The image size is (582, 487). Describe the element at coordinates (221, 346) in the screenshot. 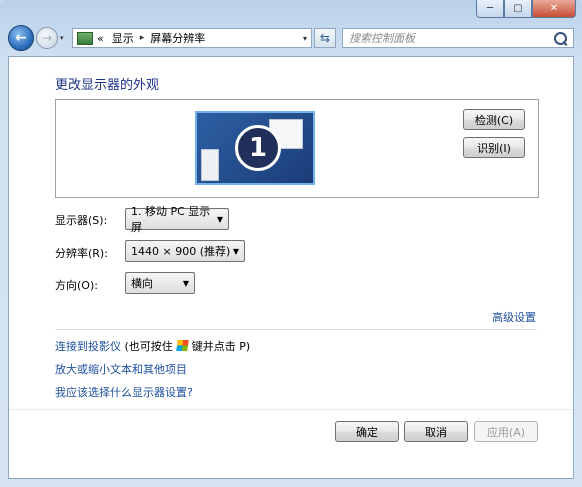

I see `projector-hint-post: 键并点击 P)` at that location.